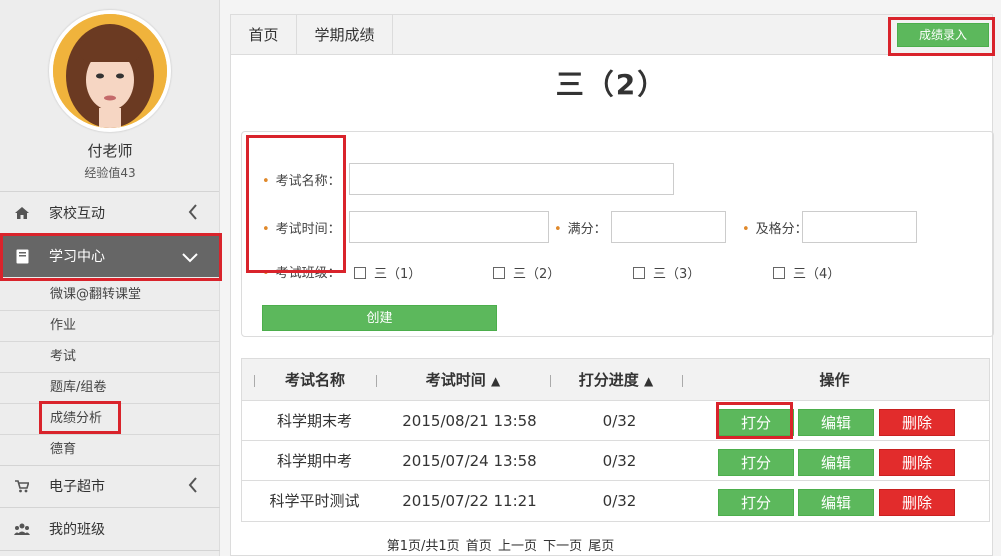  I want to click on book-icon, so click(22, 256).